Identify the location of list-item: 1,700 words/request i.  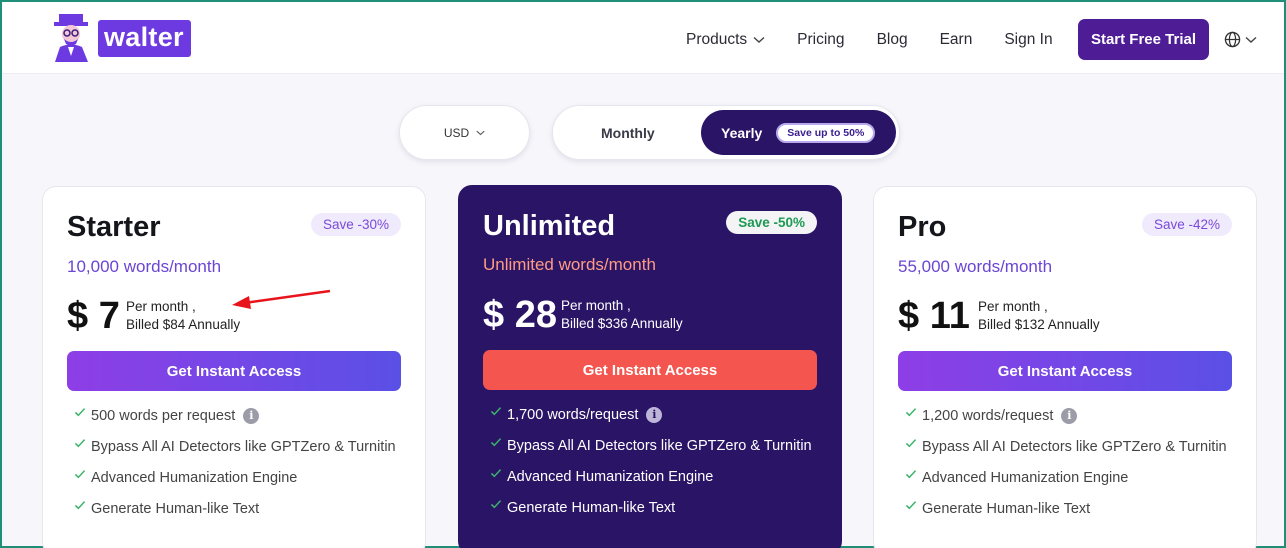
(648, 415).